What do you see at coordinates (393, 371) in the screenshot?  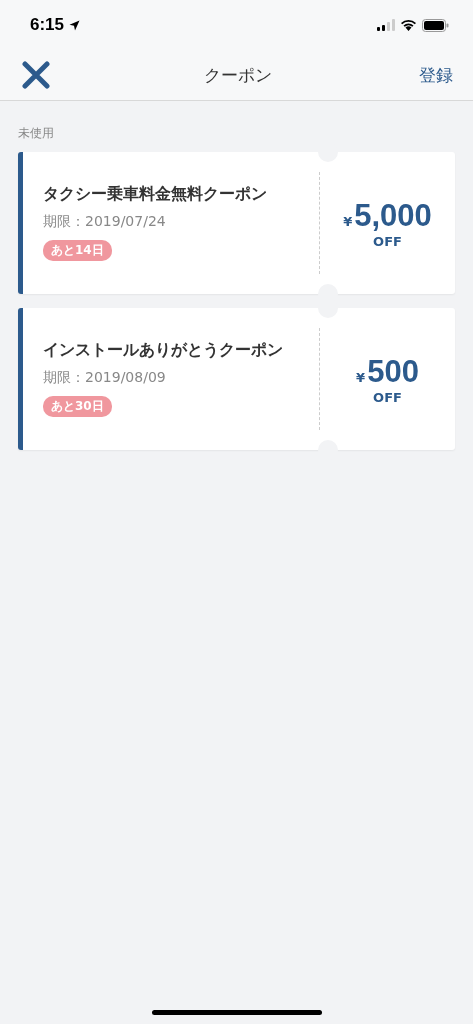 I see `discount-amount: 500` at bounding box center [393, 371].